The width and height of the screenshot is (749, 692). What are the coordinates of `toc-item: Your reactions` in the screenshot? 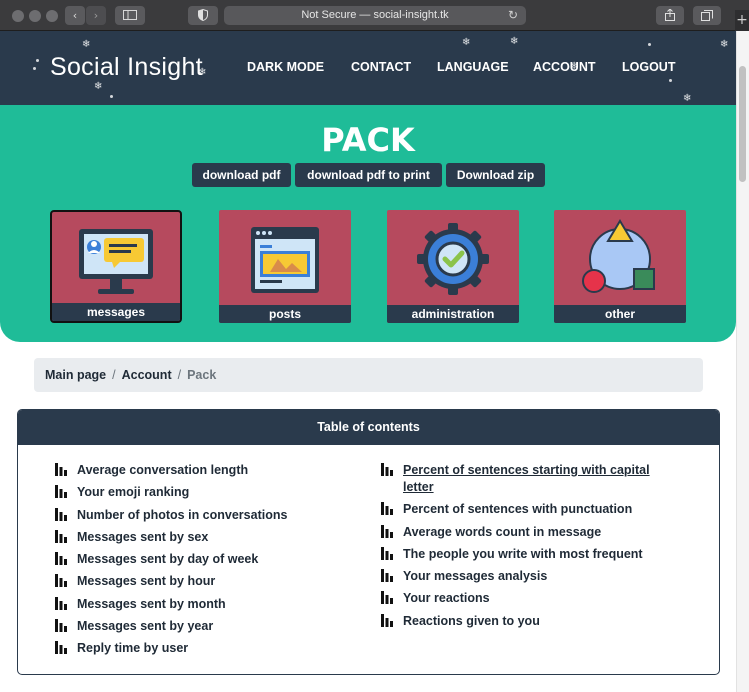 It's located at (531, 598).